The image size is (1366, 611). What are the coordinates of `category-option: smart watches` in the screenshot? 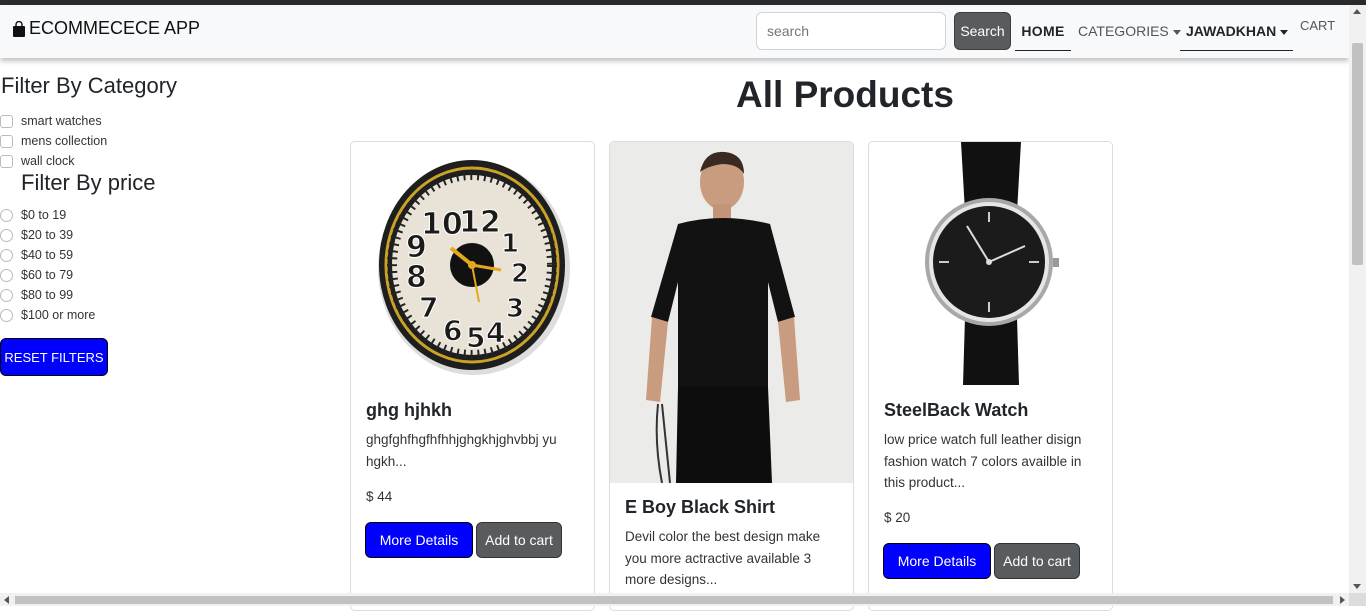 It's located at (53, 121).